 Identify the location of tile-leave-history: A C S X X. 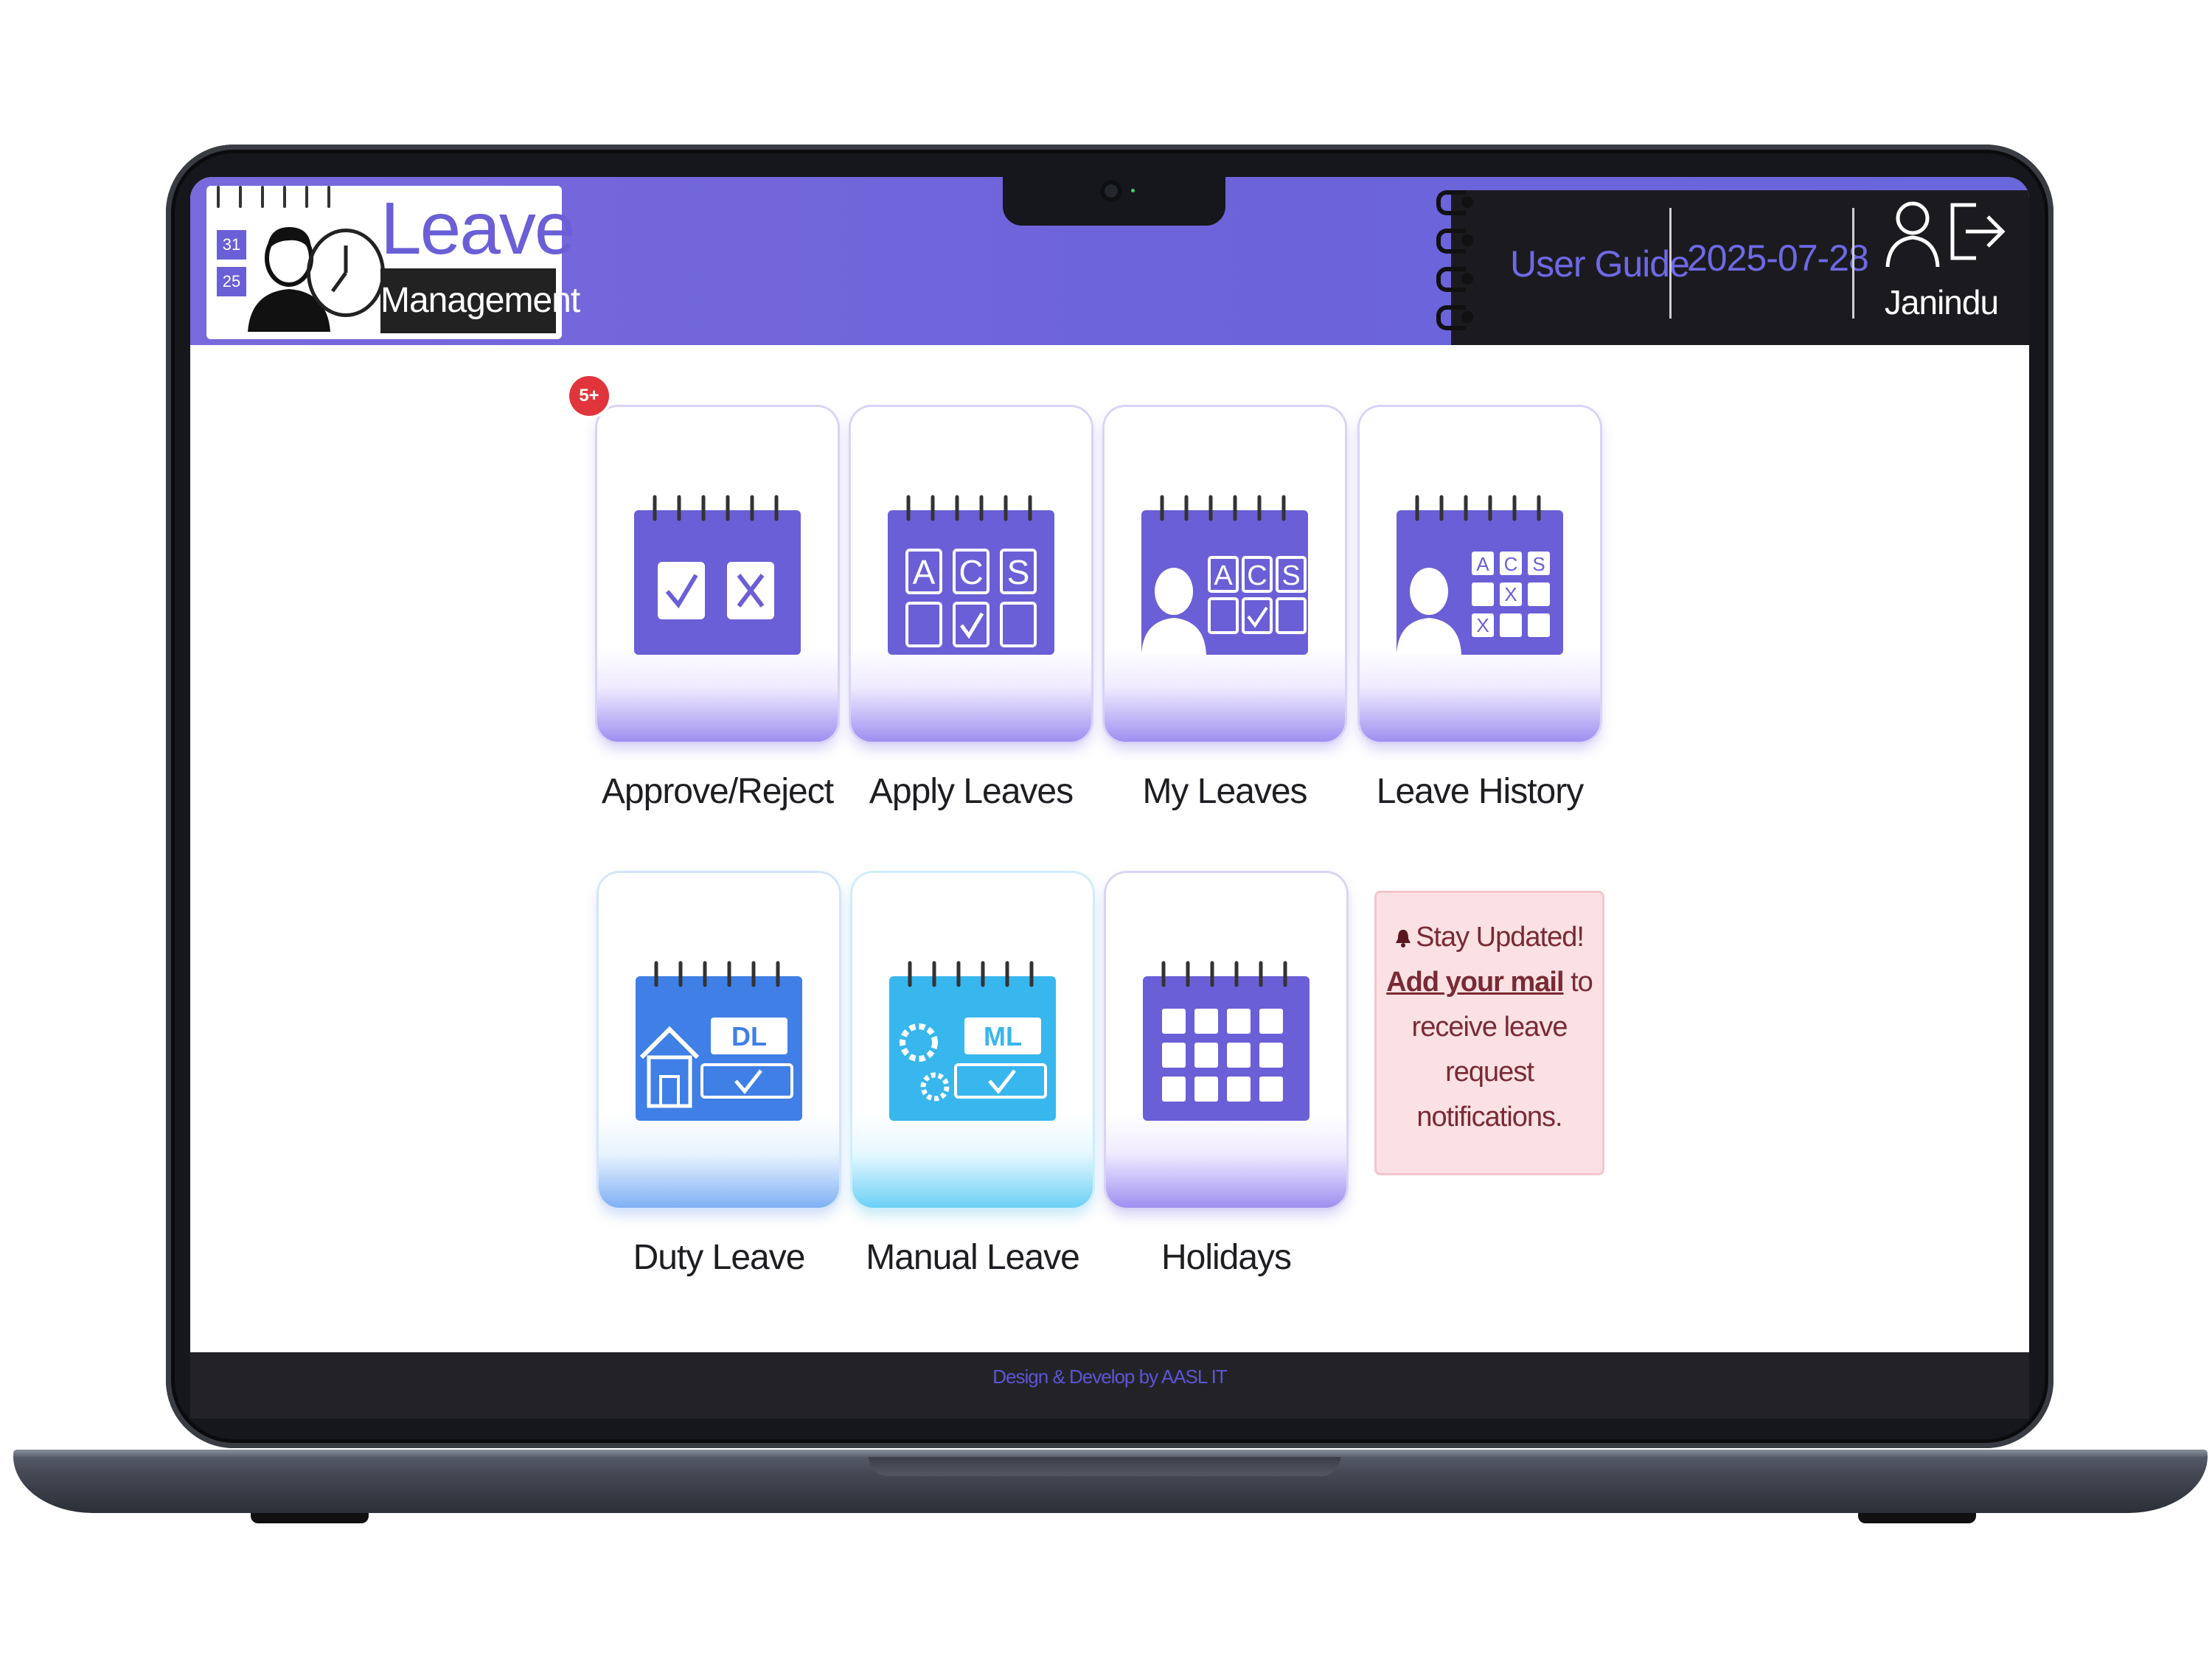
(1480, 574).